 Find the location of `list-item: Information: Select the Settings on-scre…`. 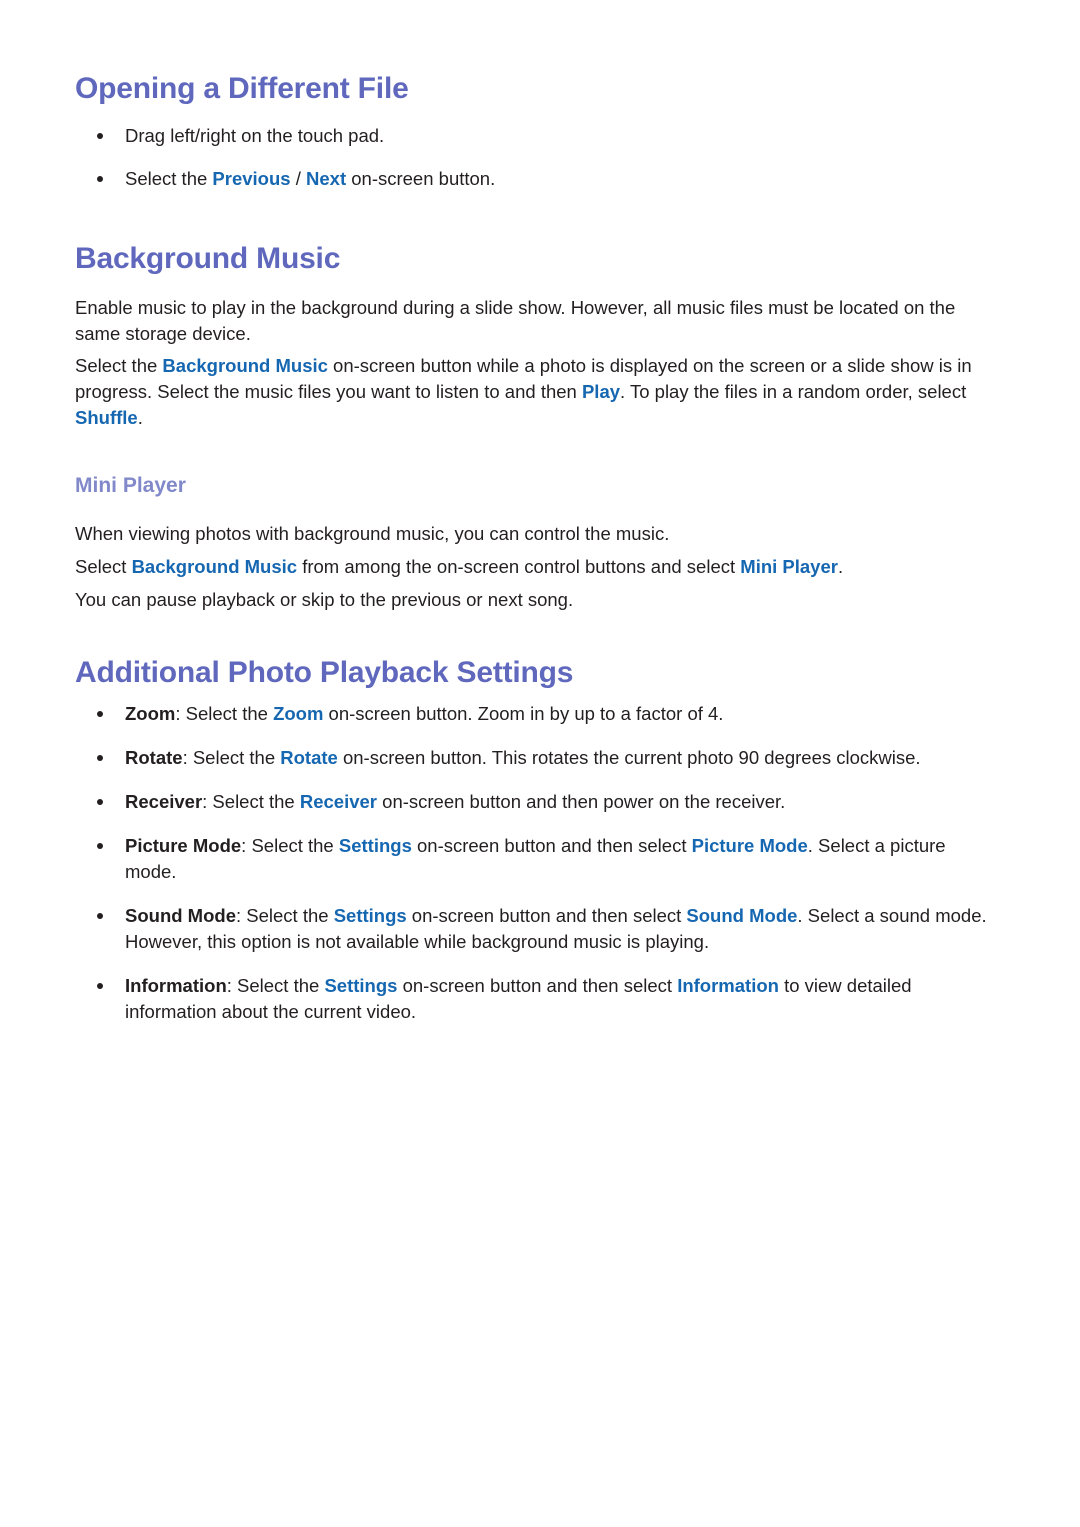

list-item: Information: Select the Settings on-scre… is located at coordinates (536, 999).